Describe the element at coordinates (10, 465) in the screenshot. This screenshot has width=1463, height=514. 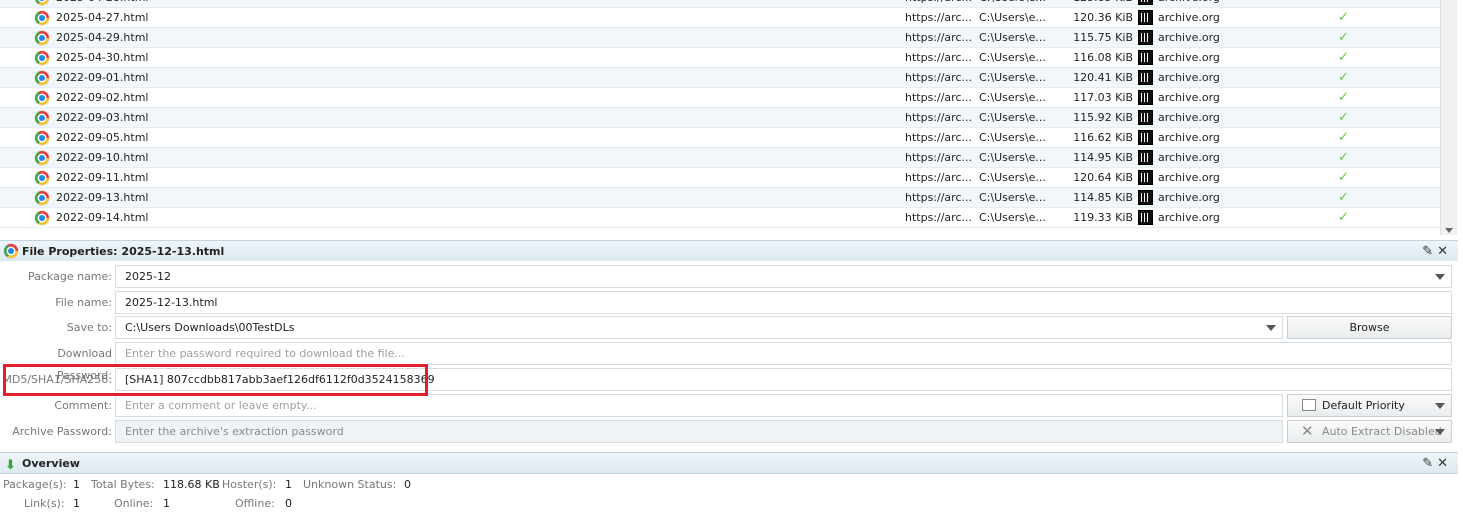
I see `download-arrow-icon: ⬇` at that location.